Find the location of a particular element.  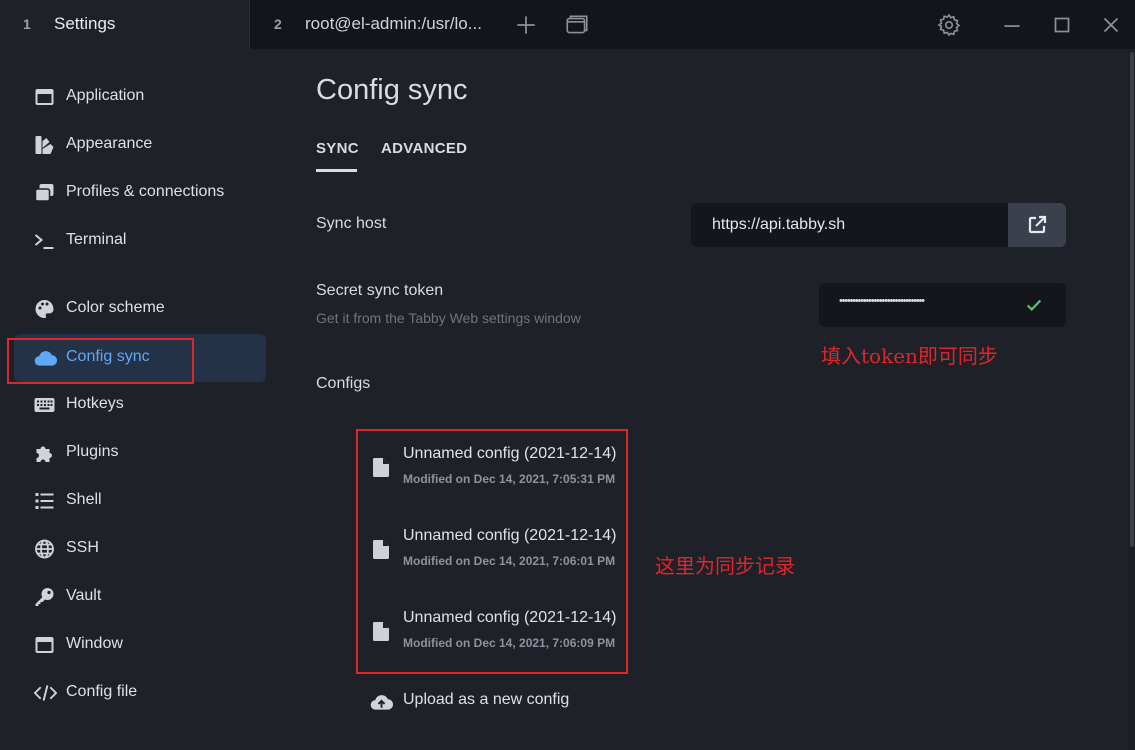

sidebar-item-label: Color scheme is located at coordinates (115, 307).